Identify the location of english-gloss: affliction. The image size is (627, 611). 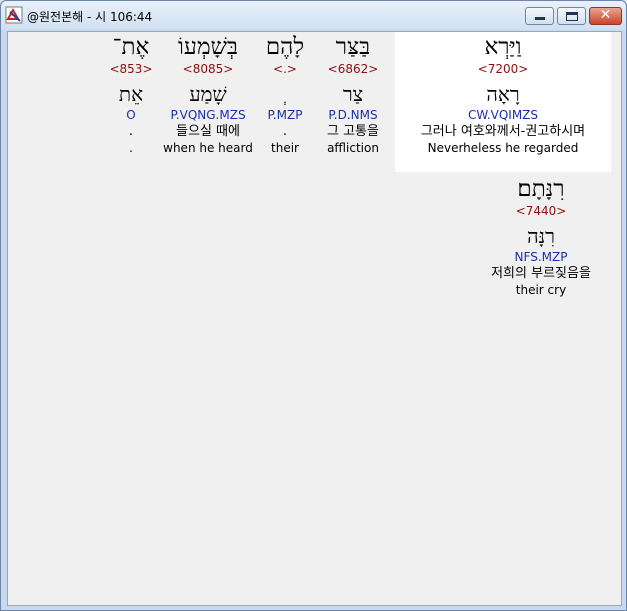
(353, 148).